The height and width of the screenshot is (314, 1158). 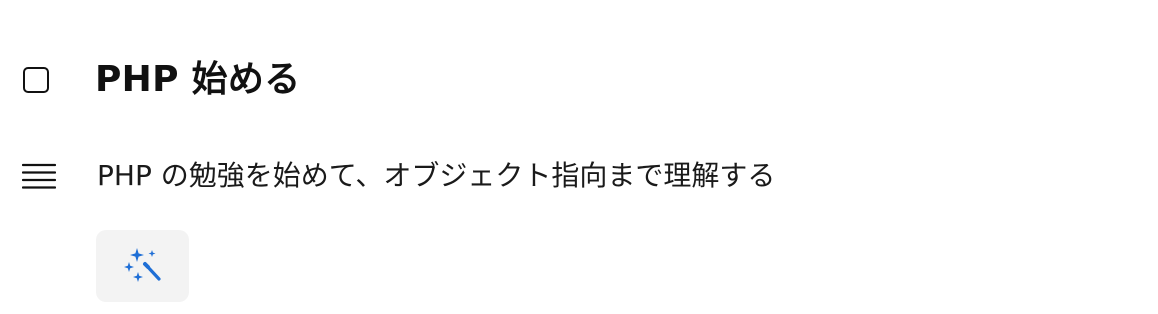 What do you see at coordinates (198, 80) in the screenshot?
I see `task-title: PHP 始める` at bounding box center [198, 80].